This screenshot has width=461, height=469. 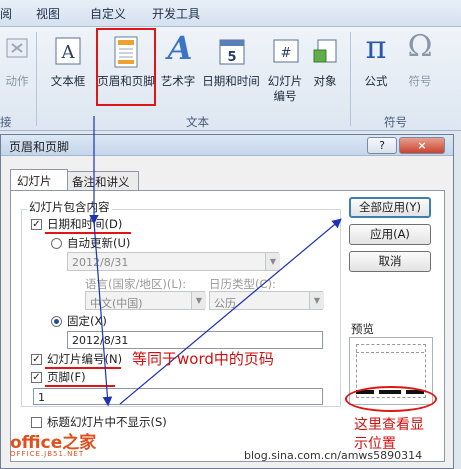 What do you see at coordinates (389, 425) in the screenshot?
I see `preview-note-1: 这里查看显` at bounding box center [389, 425].